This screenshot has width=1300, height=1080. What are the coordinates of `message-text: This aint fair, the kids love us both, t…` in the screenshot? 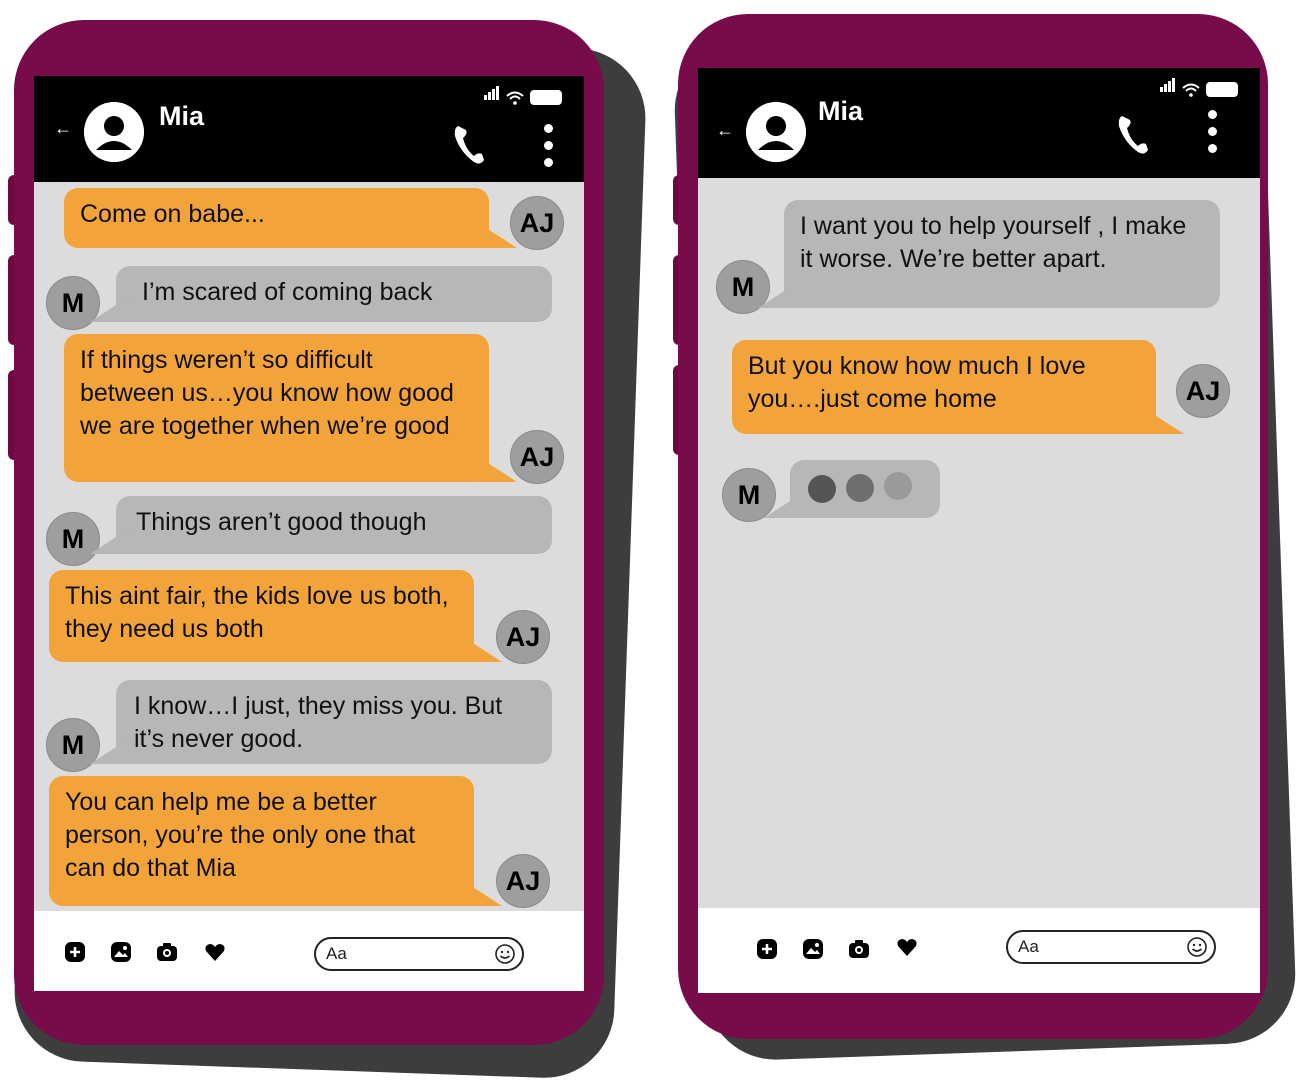 It's located at (257, 612).